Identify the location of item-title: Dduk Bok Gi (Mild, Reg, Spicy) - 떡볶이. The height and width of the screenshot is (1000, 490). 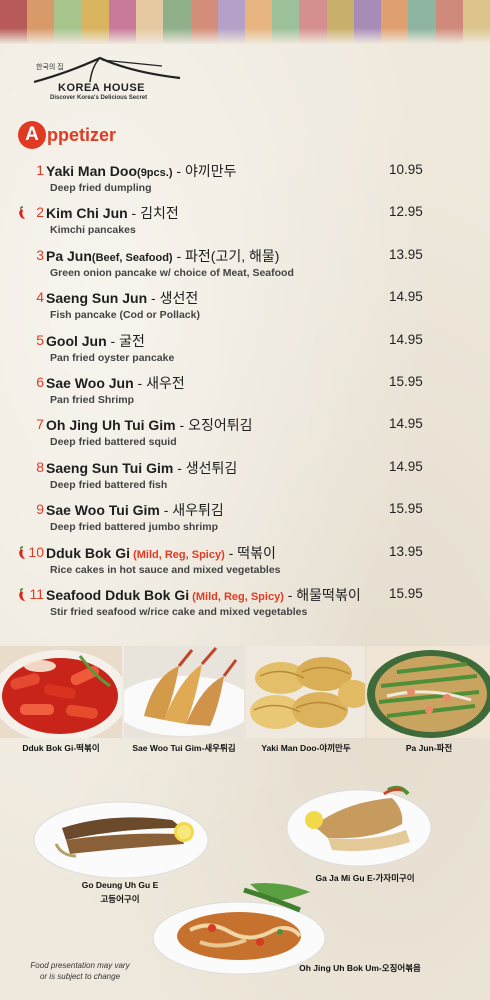
(161, 553).